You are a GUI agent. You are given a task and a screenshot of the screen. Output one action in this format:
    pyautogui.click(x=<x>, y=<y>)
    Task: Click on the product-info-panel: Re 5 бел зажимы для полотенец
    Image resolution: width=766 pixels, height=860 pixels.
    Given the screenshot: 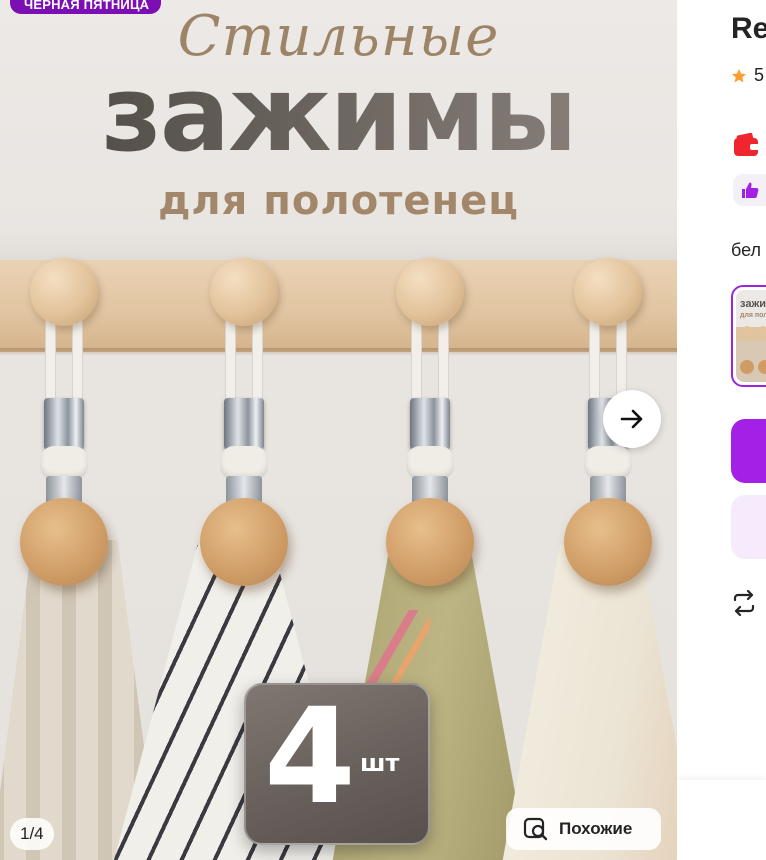 What is the action you would take?
    pyautogui.click(x=721, y=430)
    